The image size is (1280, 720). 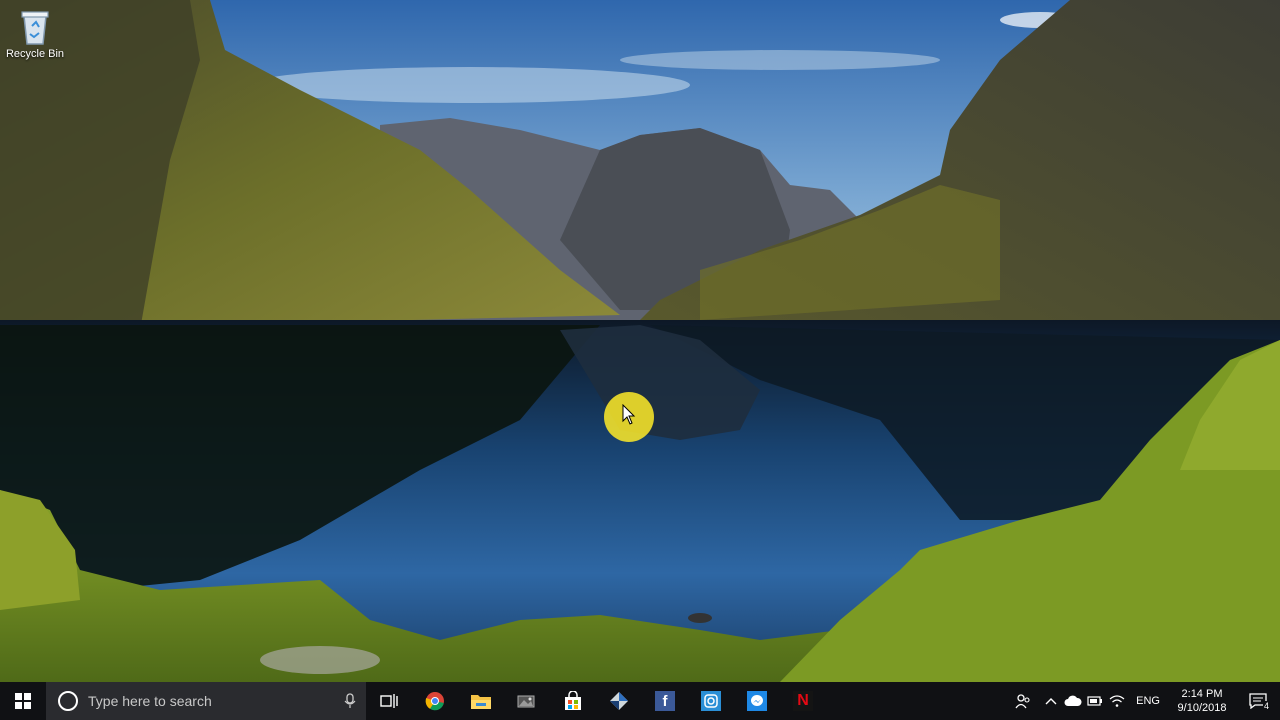 I want to click on diamond-icon, so click(x=619, y=701).